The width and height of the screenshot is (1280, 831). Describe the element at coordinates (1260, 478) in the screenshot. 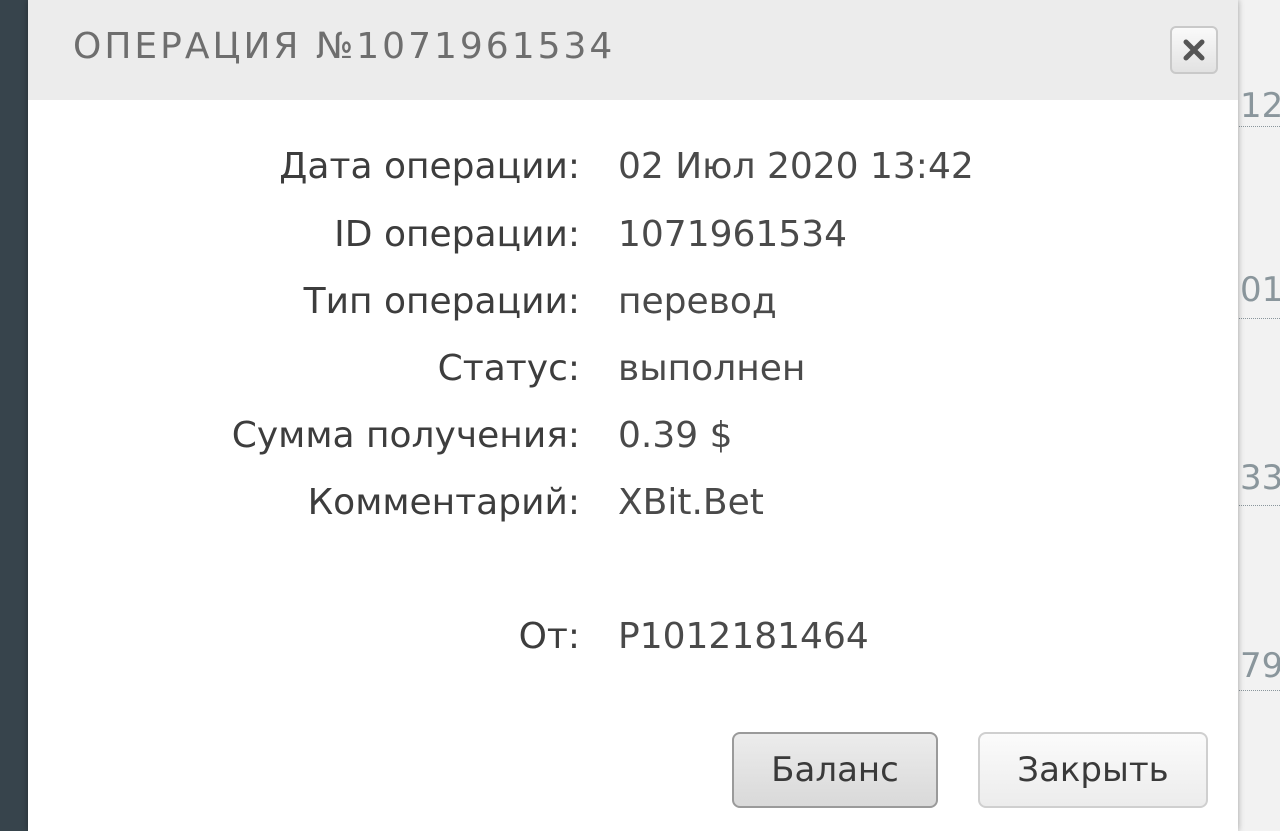

I see `background-number-fragment: 33` at that location.